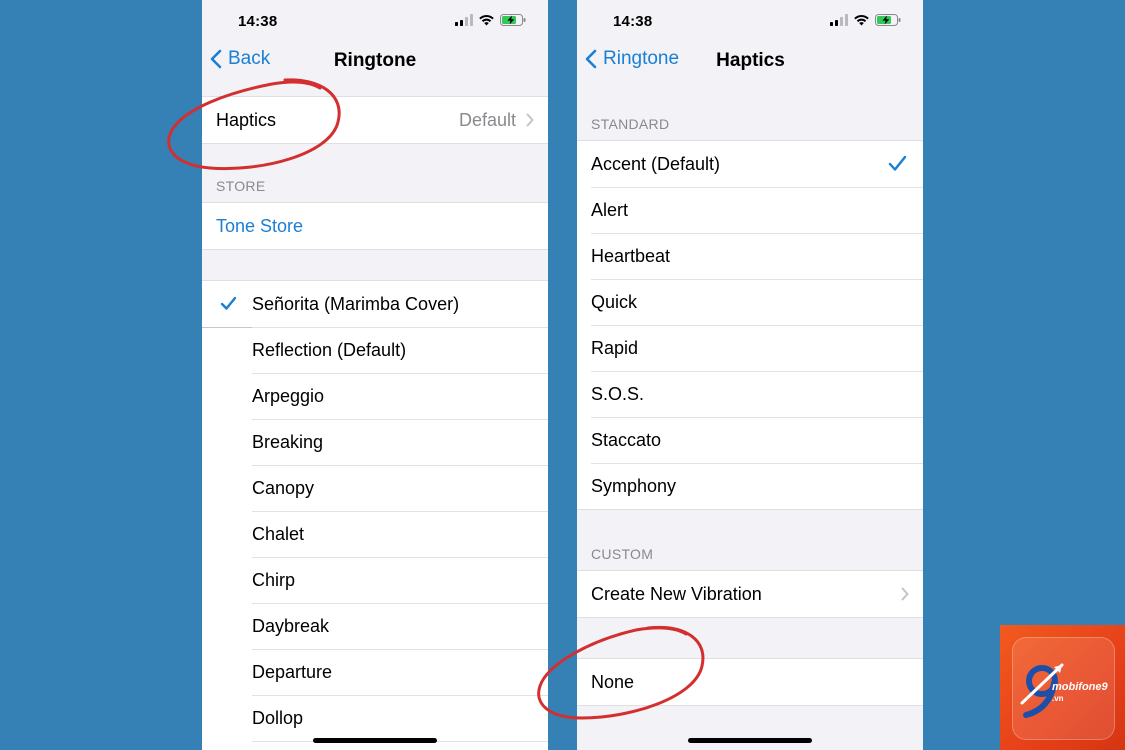 The height and width of the screenshot is (750, 1125). I want to click on tone-item: Chirp, so click(375, 580).